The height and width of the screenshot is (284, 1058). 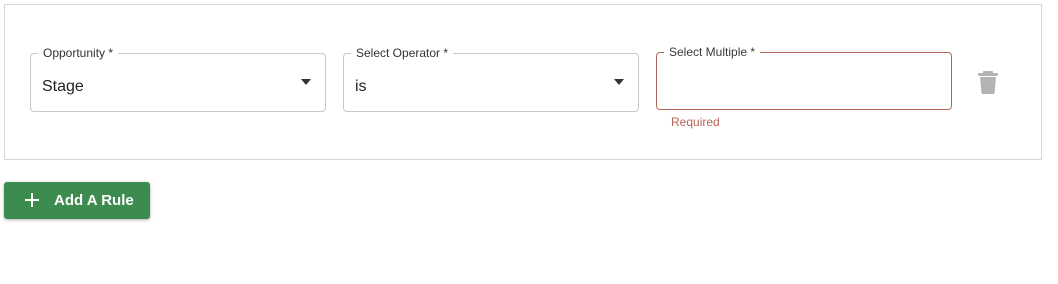 What do you see at coordinates (94, 200) in the screenshot?
I see `add-rule-label: Add A Rule` at bounding box center [94, 200].